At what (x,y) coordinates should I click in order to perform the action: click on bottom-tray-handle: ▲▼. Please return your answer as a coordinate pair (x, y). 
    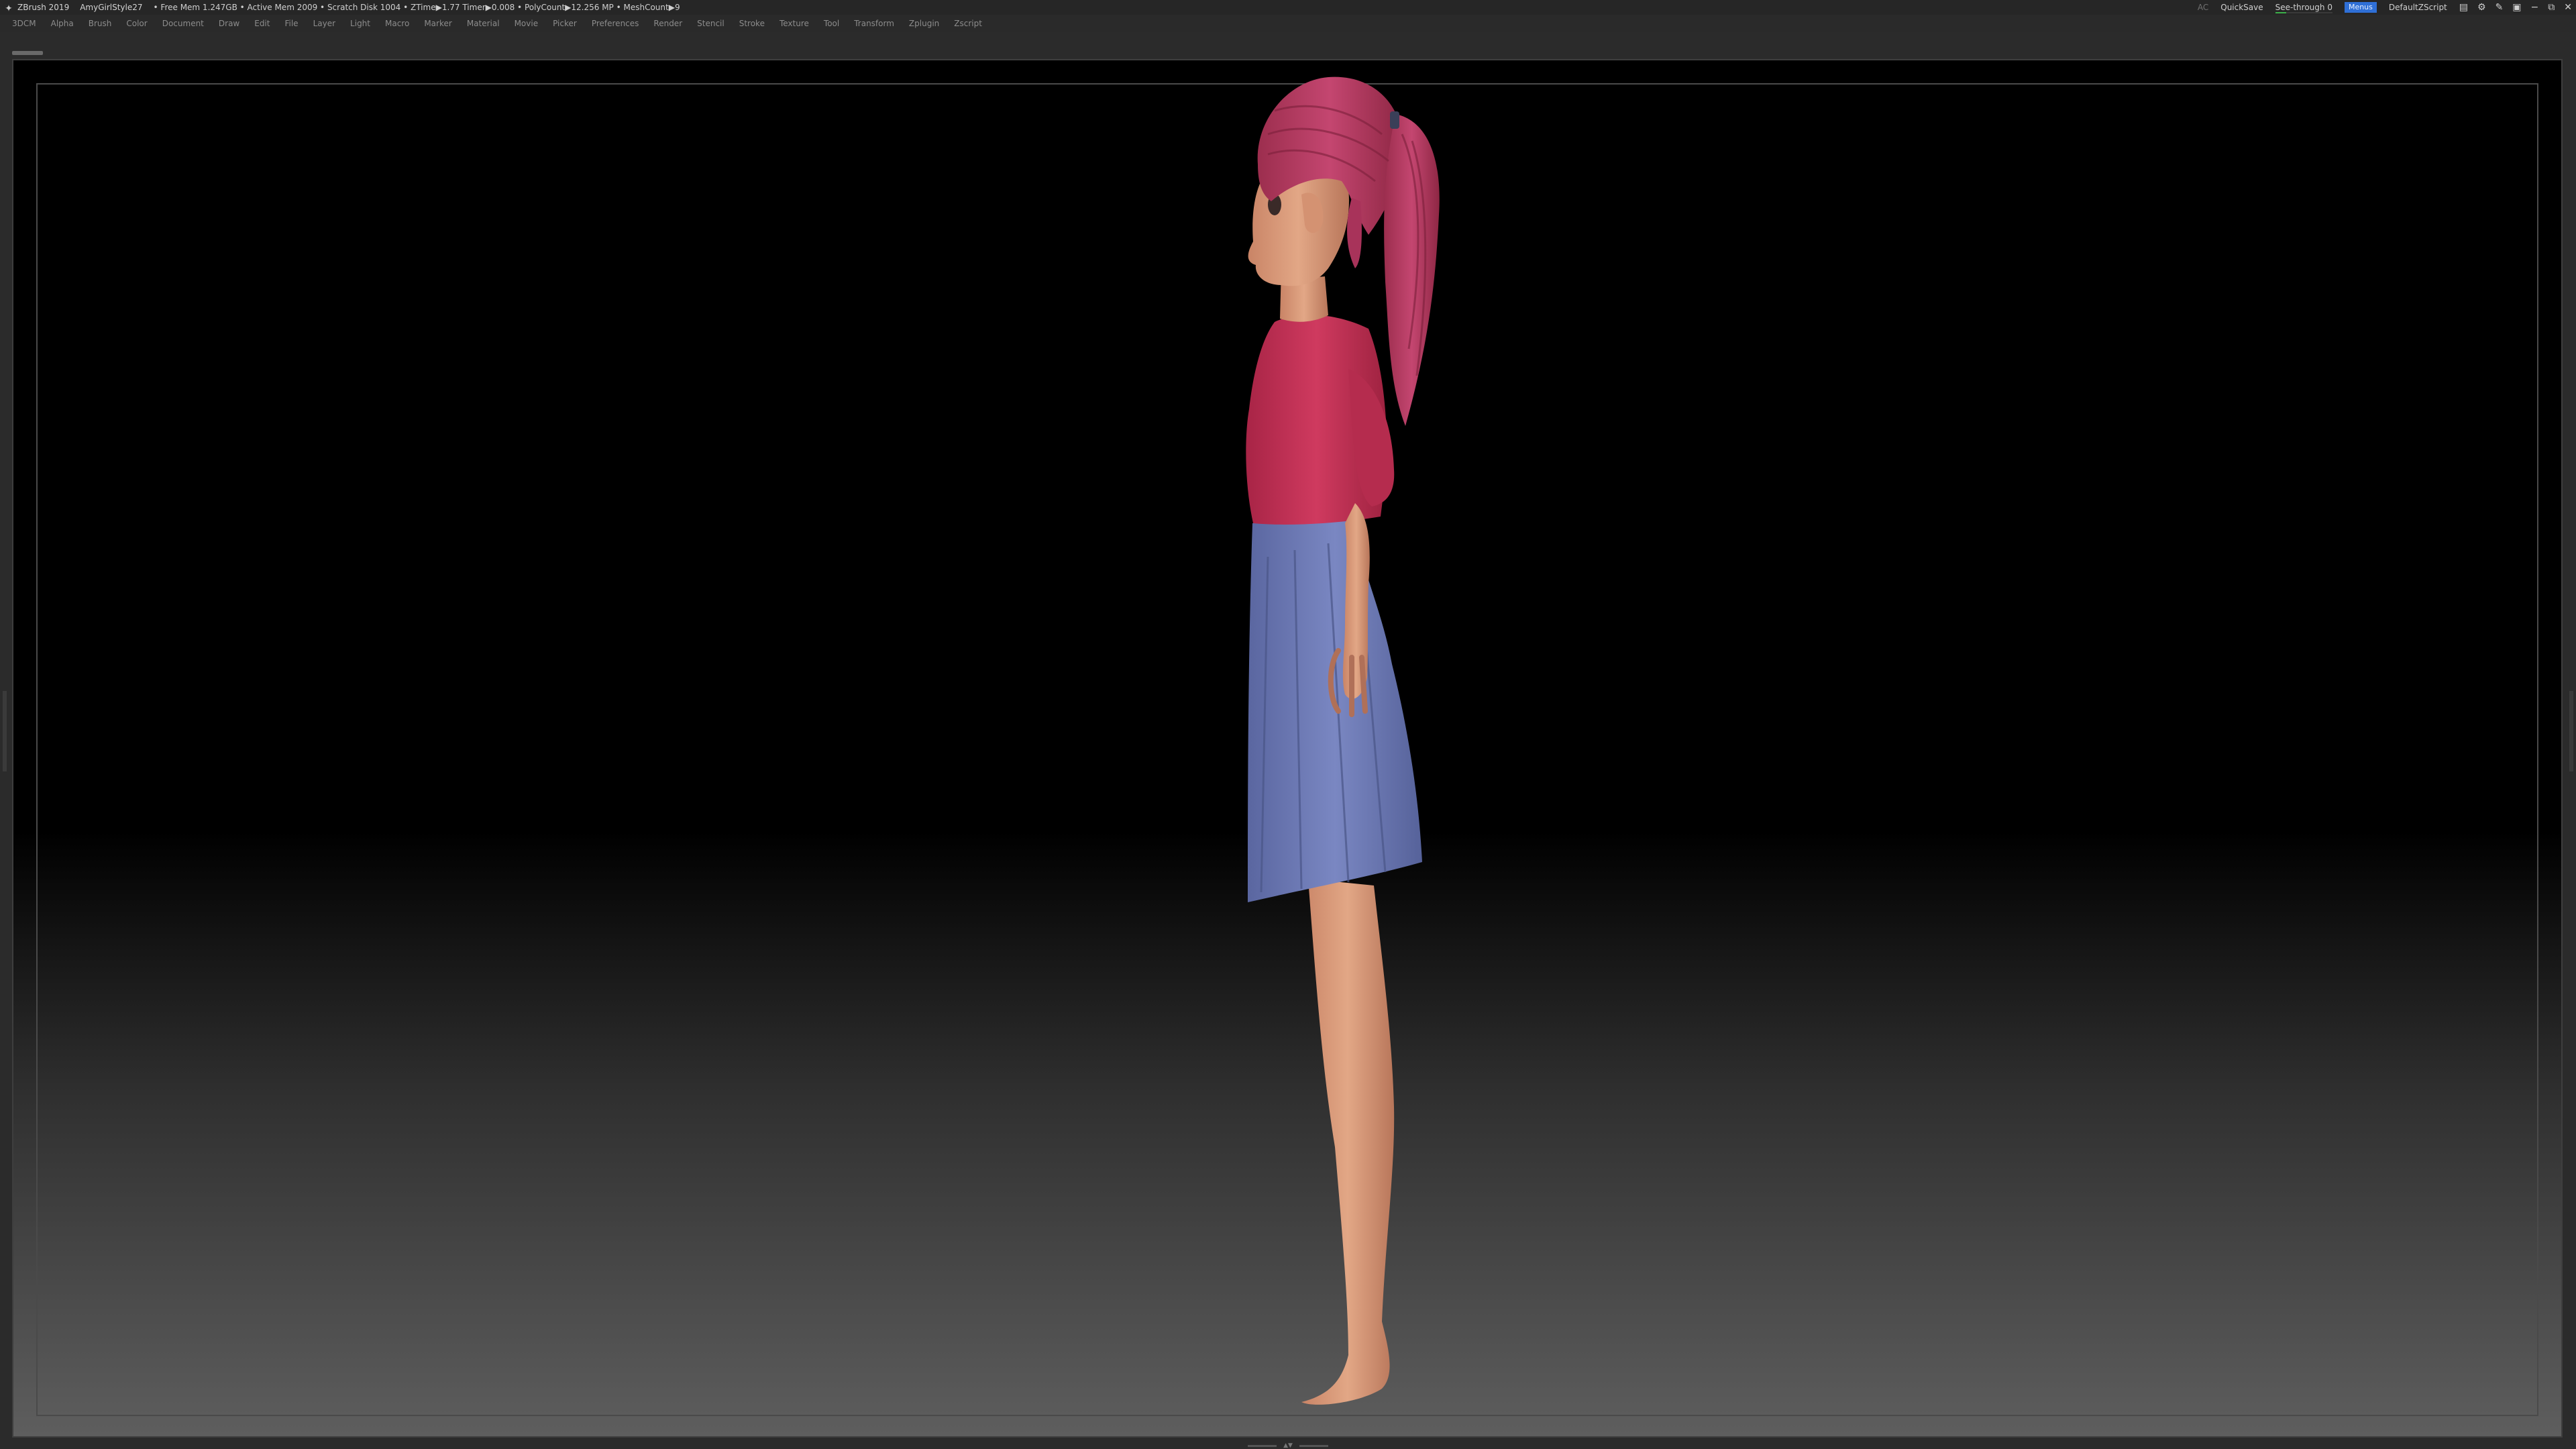
    Looking at the image, I should click on (1288, 1445).